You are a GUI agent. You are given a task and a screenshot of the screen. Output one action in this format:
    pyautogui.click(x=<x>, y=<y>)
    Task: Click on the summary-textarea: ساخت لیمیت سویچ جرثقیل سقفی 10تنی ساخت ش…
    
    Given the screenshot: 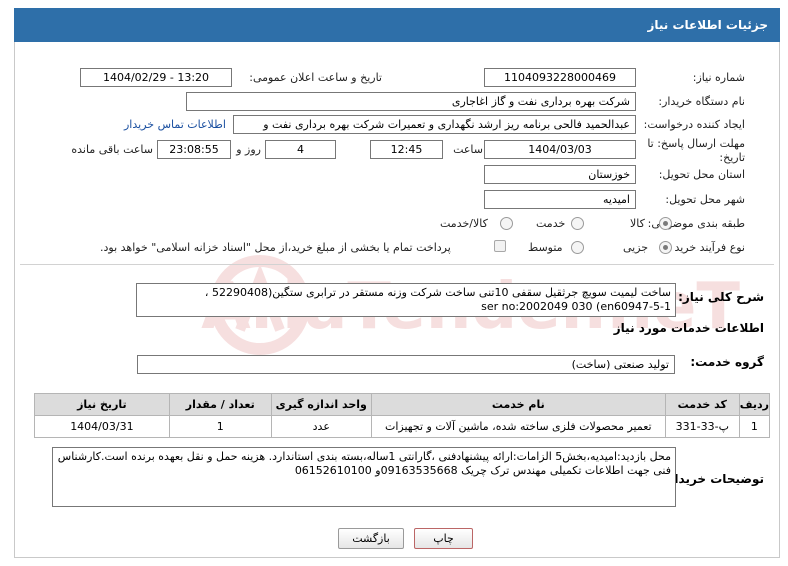 What is the action you would take?
    pyautogui.click(x=406, y=300)
    